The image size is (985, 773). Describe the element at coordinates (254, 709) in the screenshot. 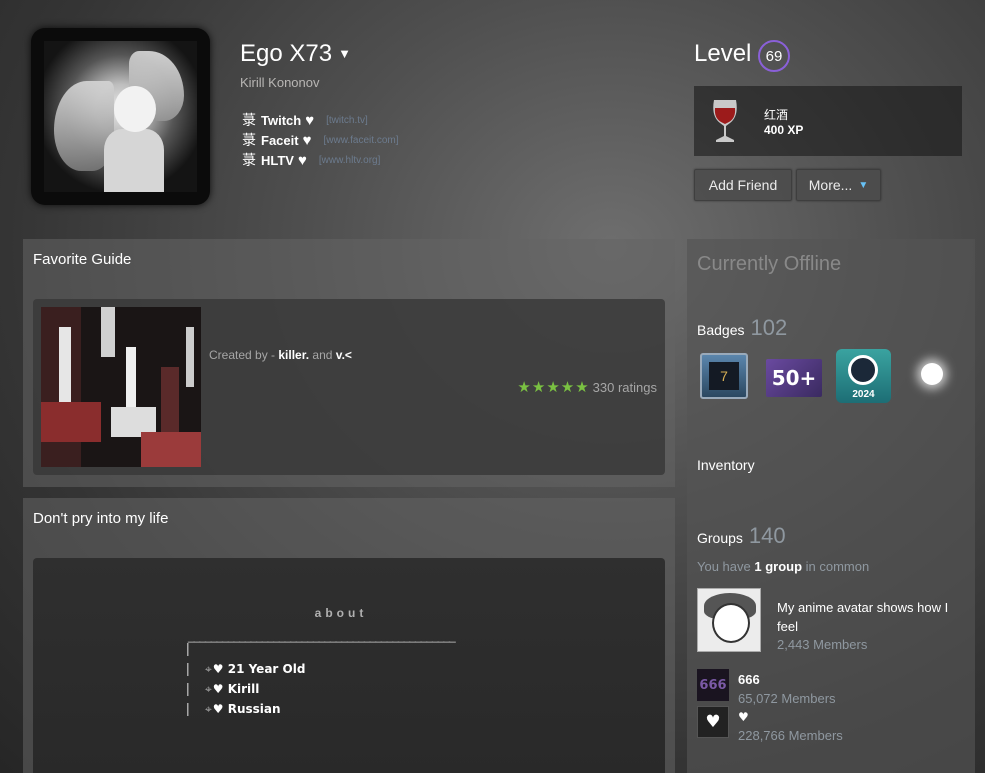

I see `about-text: Russian` at that location.